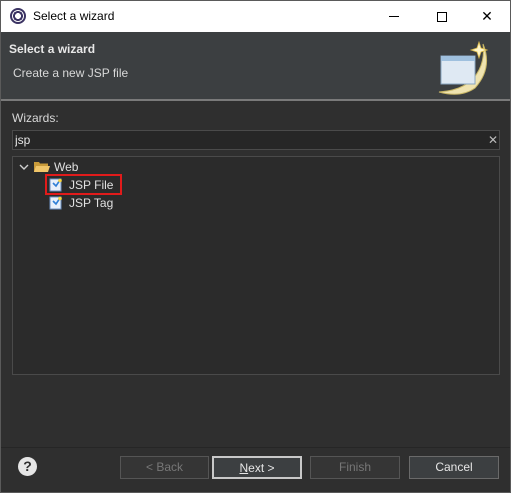 This screenshot has height=493, width=511. I want to click on folder-open-icon, so click(42, 167).